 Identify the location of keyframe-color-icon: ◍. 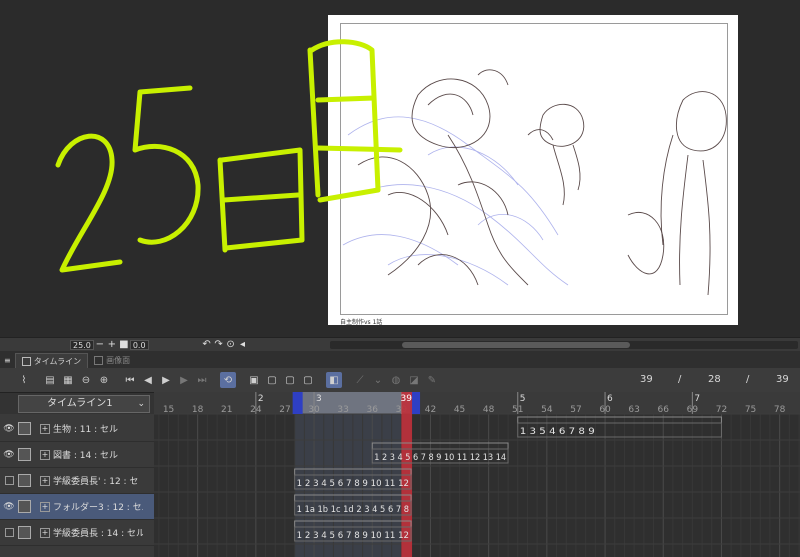
(396, 380).